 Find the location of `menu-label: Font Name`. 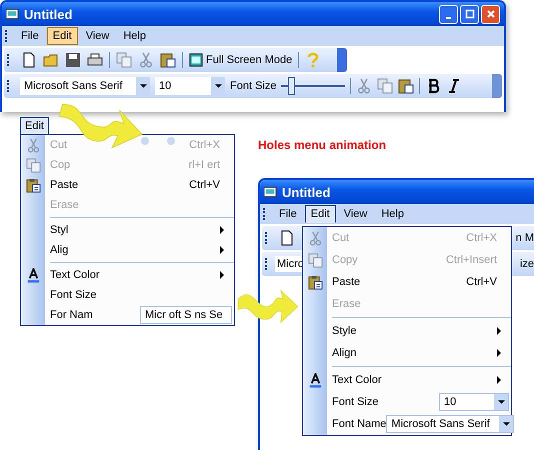

menu-label: Font Name is located at coordinates (358, 424).